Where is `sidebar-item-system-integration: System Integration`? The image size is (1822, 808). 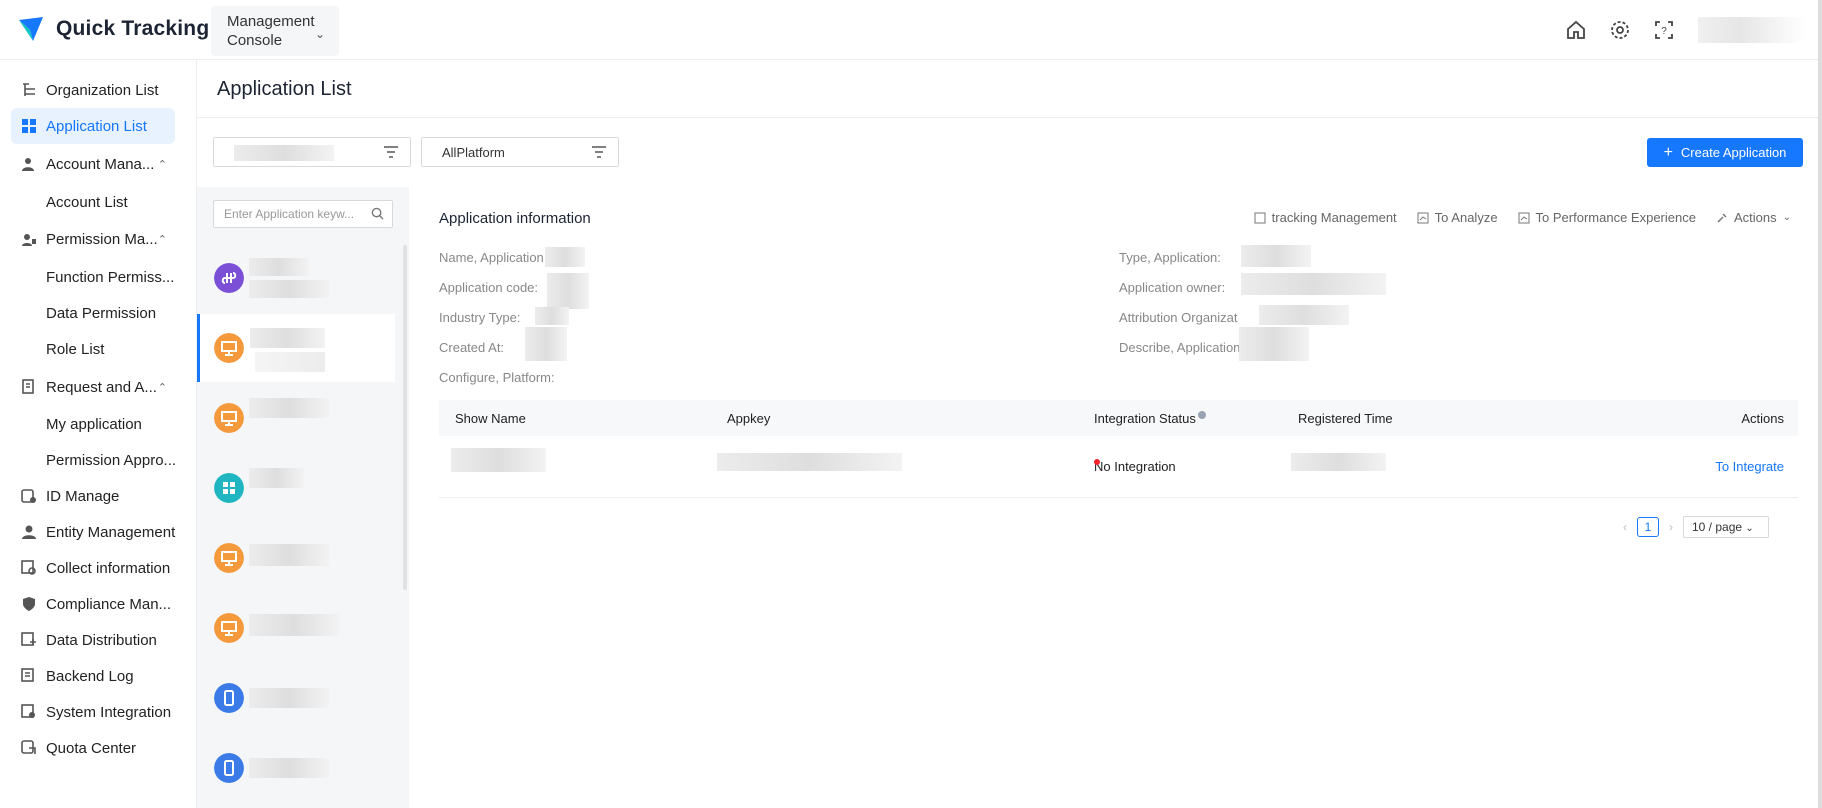 sidebar-item-system-integration: System Integration is located at coordinates (93, 712).